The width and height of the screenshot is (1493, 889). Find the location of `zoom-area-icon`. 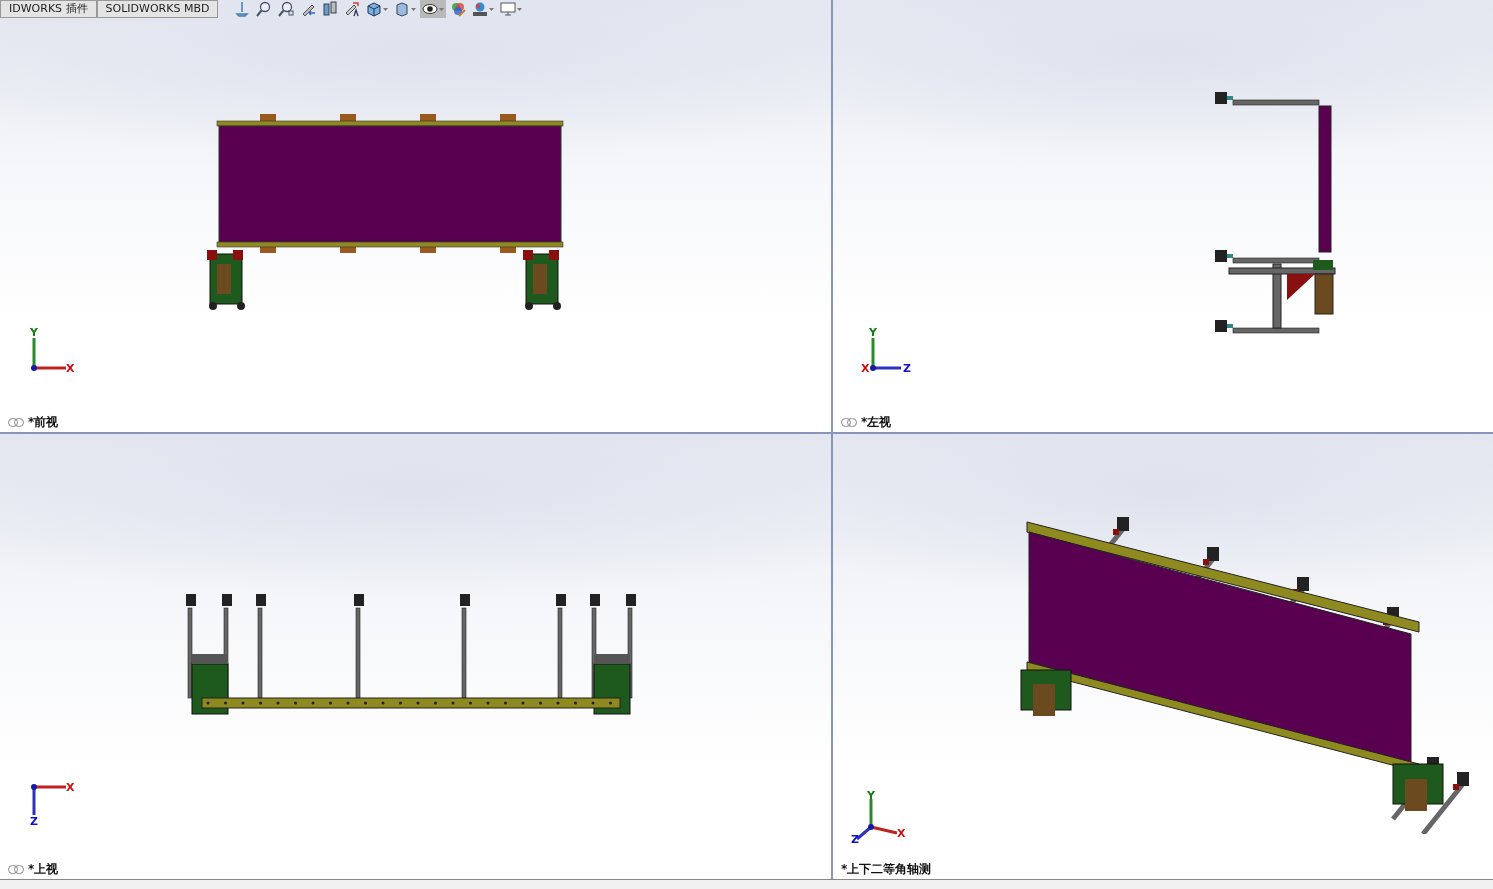

zoom-area-icon is located at coordinates (286, 9).